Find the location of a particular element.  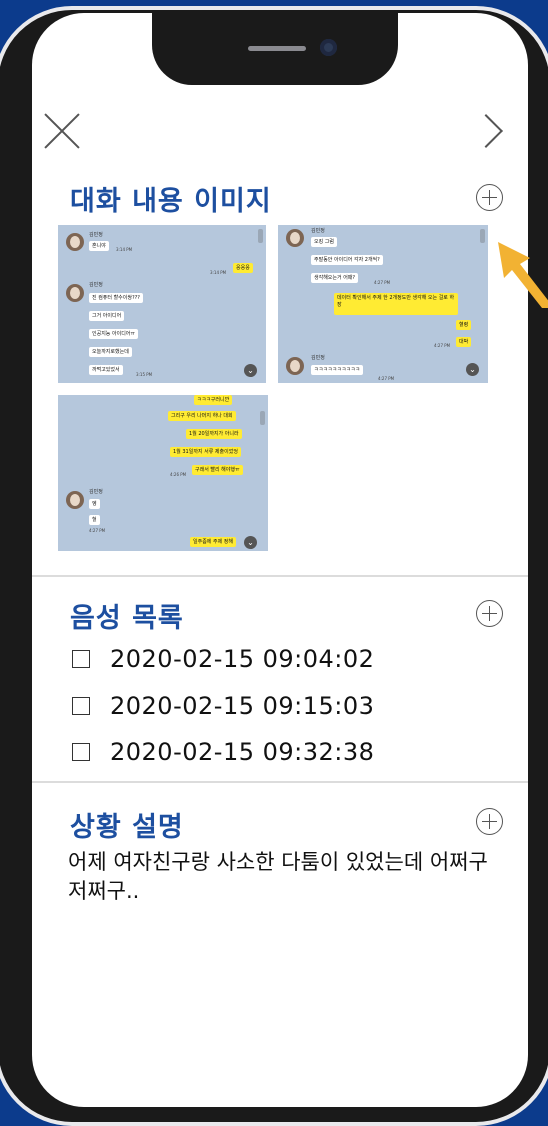

chat-bubble: 까먹고있었서 is located at coordinates (106, 370).